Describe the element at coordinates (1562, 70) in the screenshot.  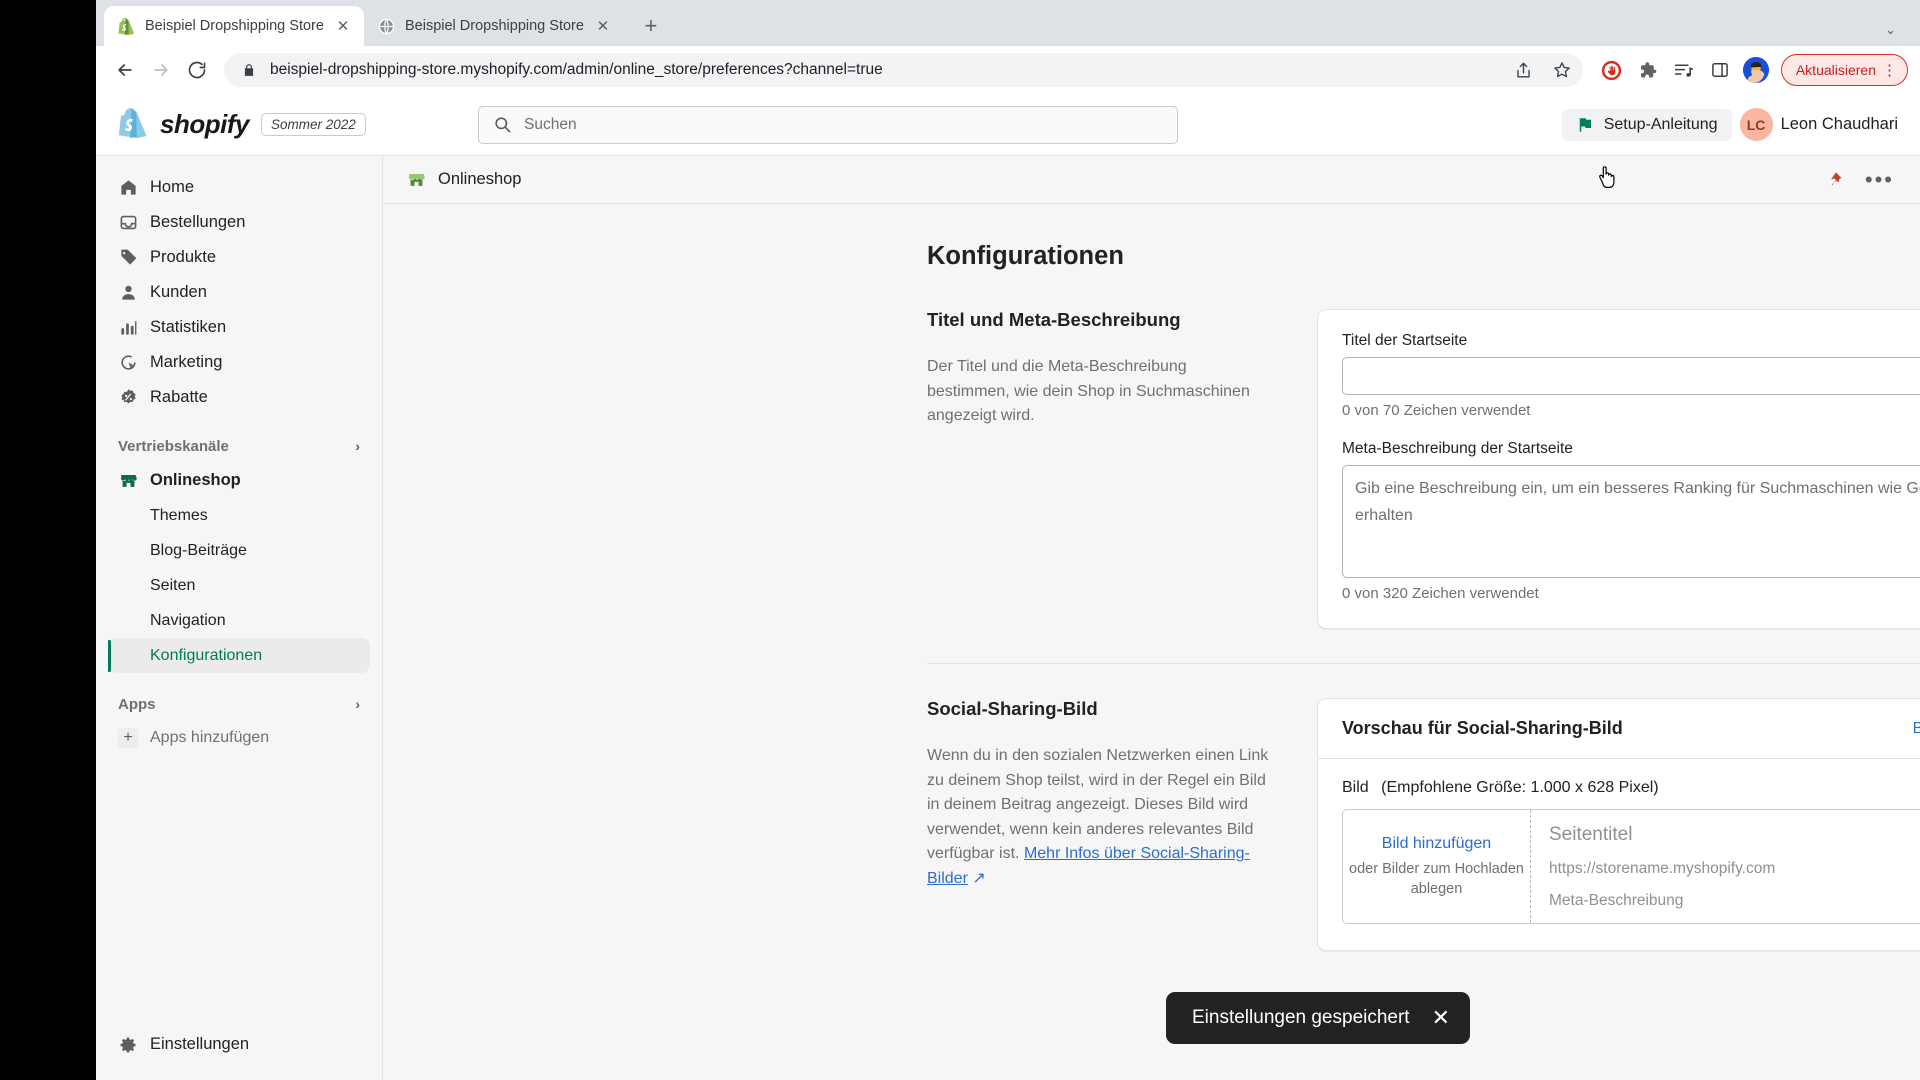
I see `bookmark-star-icon` at that location.